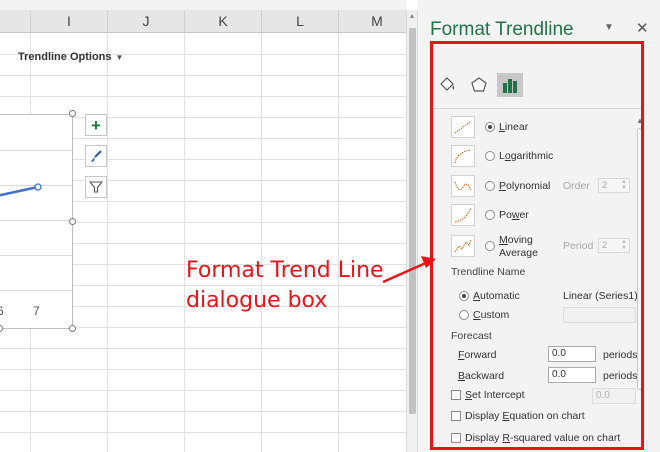 Image resolution: width=660 pixels, height=452 pixels. Describe the element at coordinates (19, 192) in the screenshot. I see `series-line` at that location.